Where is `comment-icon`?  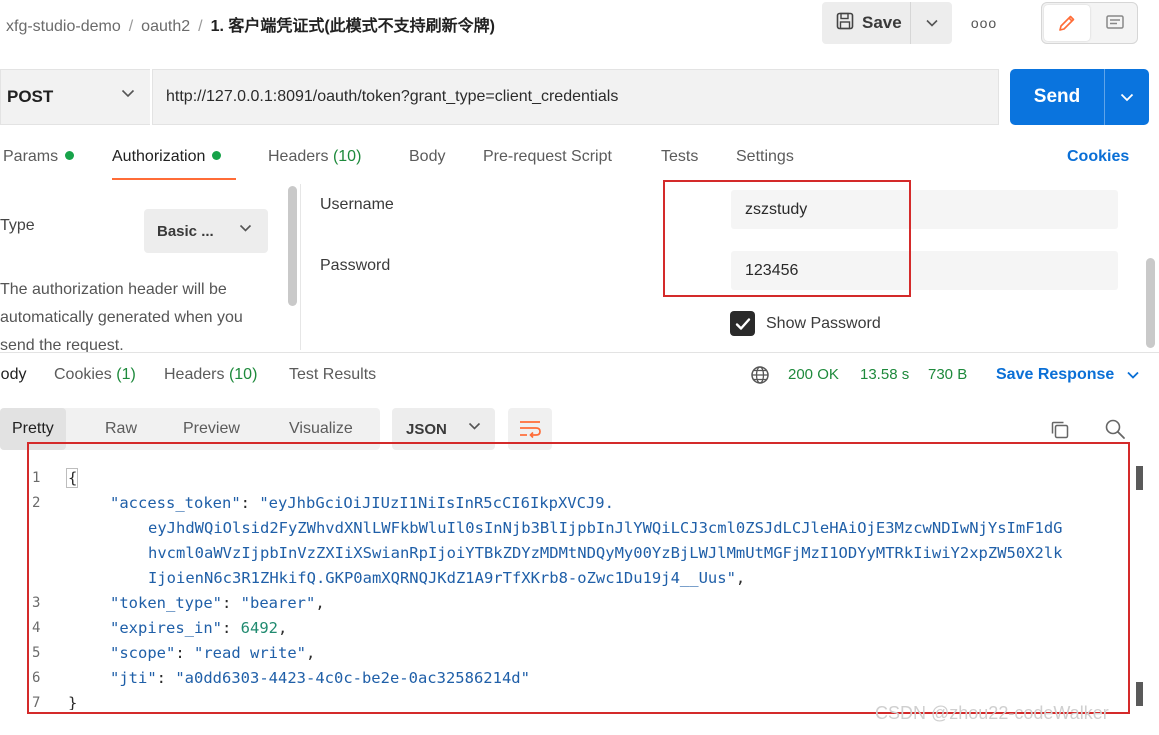
comment-icon is located at coordinates (1115, 22).